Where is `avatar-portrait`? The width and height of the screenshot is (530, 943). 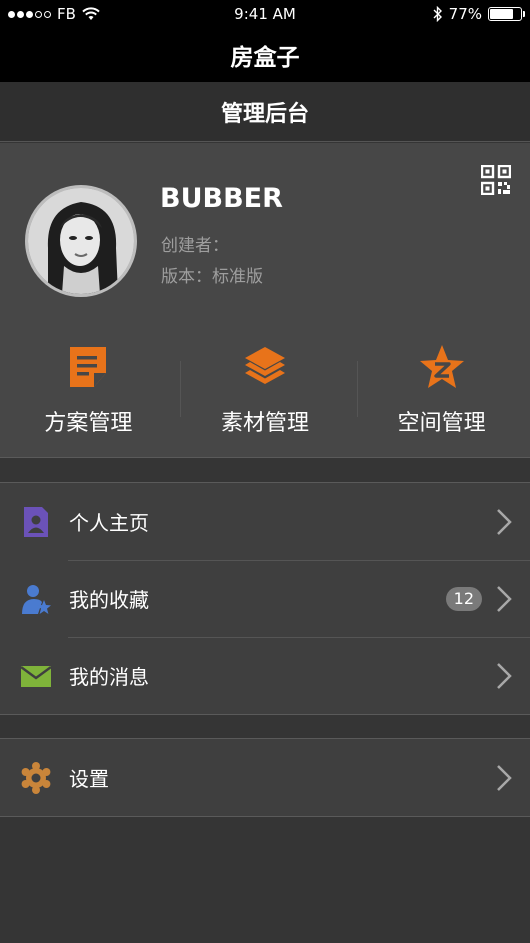
avatar-portrait is located at coordinates (81, 241).